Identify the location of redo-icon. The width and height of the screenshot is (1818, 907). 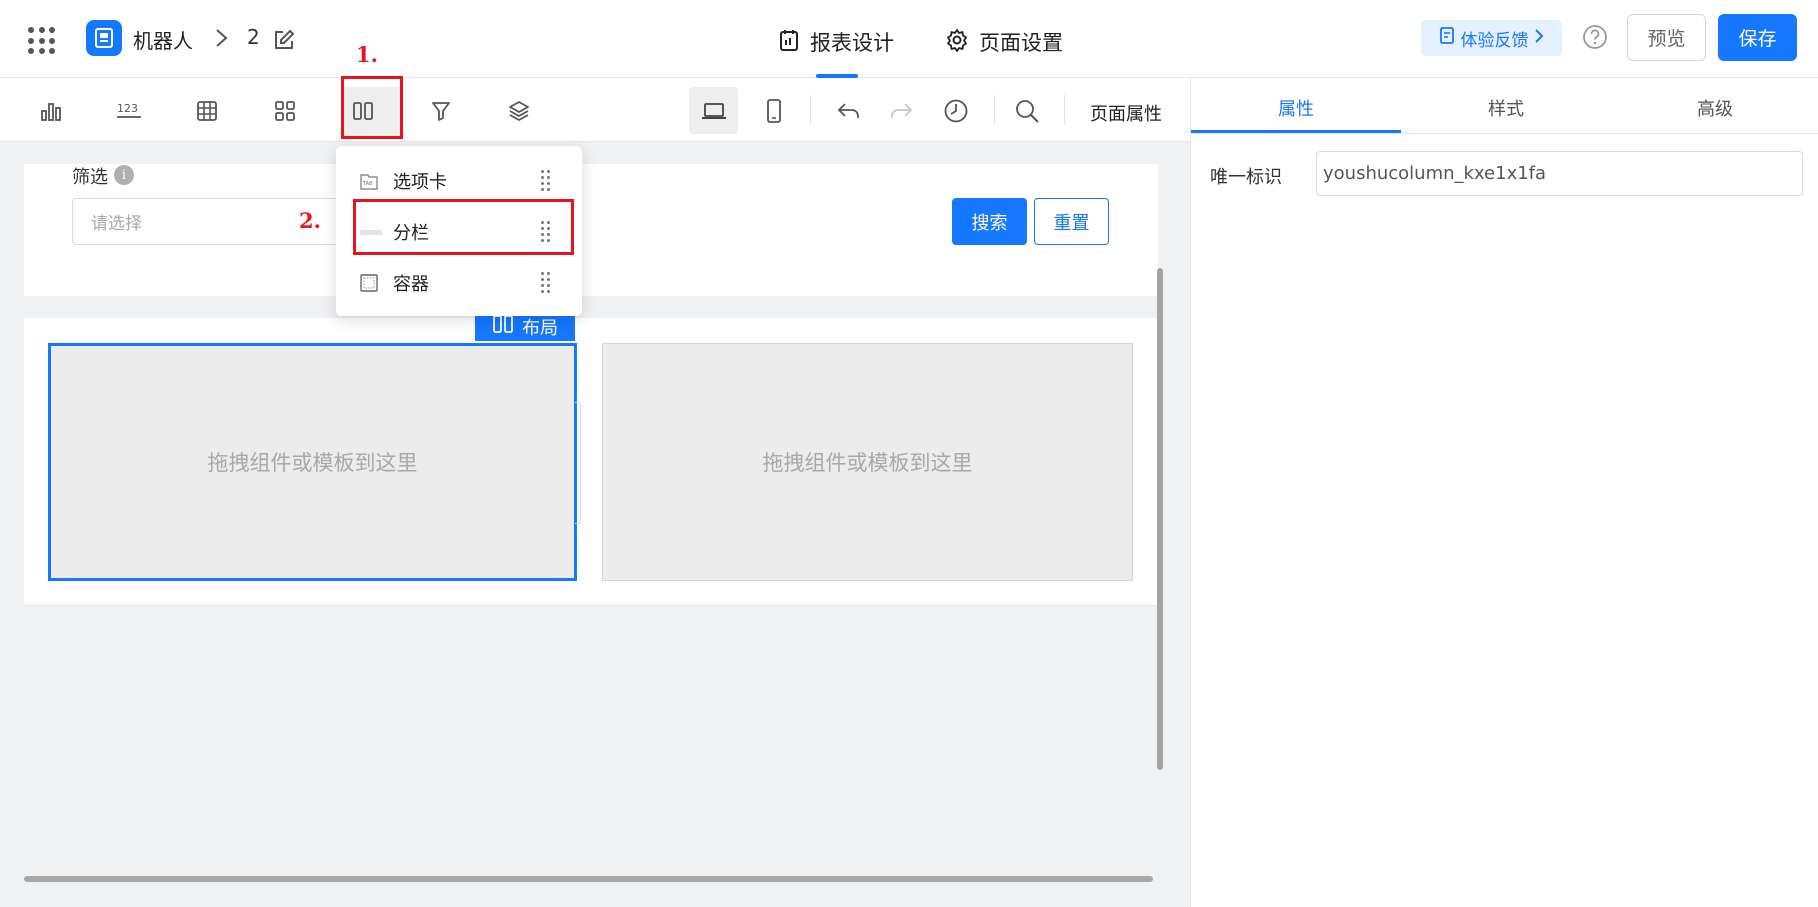
(901, 111).